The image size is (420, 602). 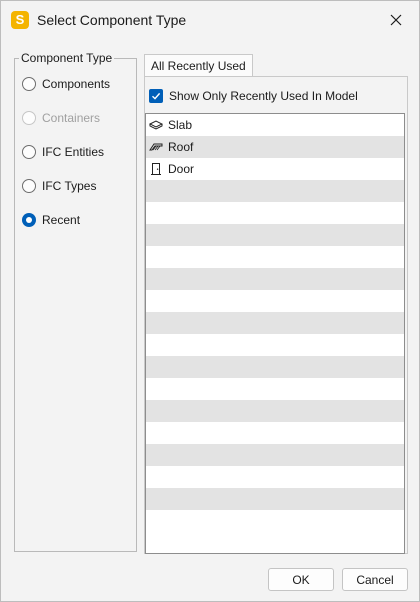 I want to click on radio-ifc-entities: IFC Entities, so click(x=63, y=152).